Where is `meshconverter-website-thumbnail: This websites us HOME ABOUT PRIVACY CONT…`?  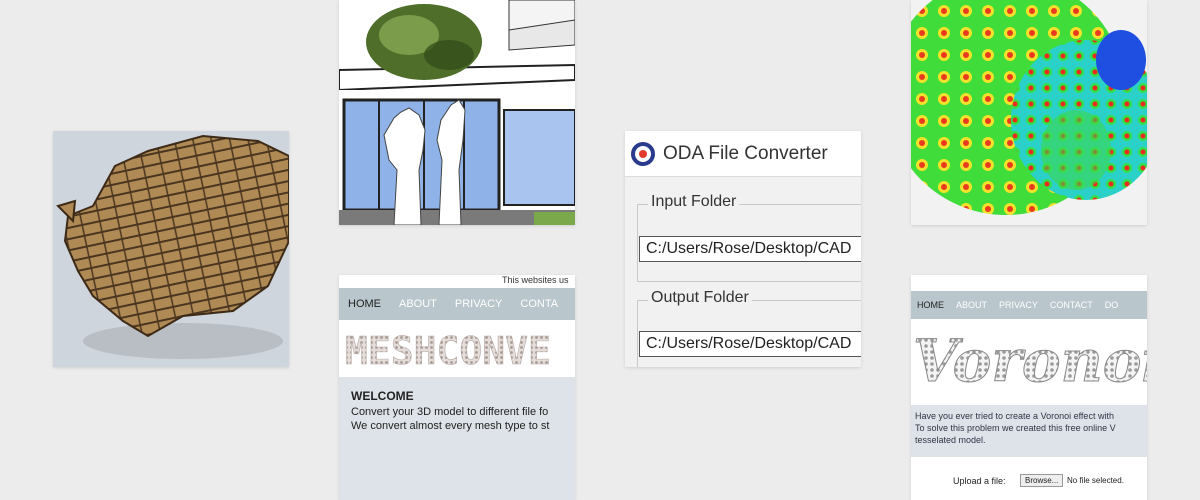 meshconverter-website-thumbnail: This websites us HOME ABOUT PRIVACY CONT… is located at coordinates (457, 387).